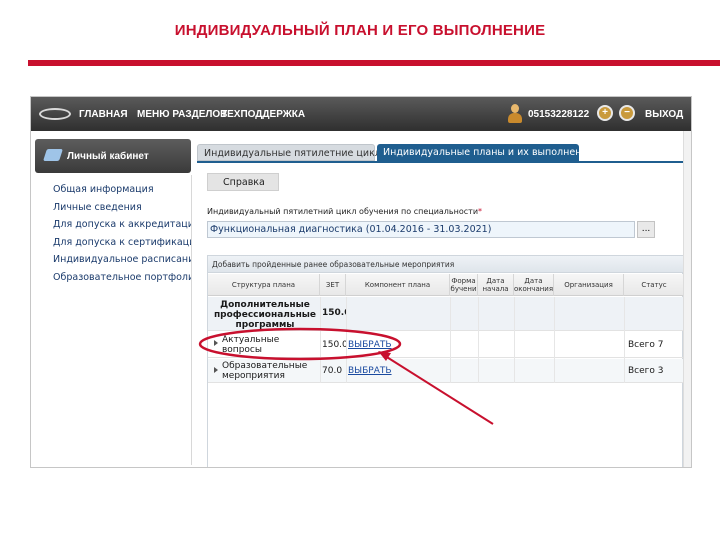 This screenshot has height=540, width=720. I want to click on zoom-in-icon: +, so click(605, 113).